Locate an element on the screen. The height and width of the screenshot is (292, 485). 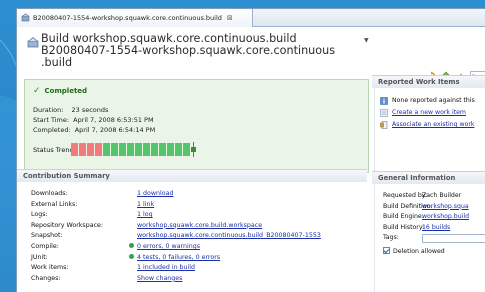
rwi-associate-existing: Associate an existing work is located at coordinates (432, 125).